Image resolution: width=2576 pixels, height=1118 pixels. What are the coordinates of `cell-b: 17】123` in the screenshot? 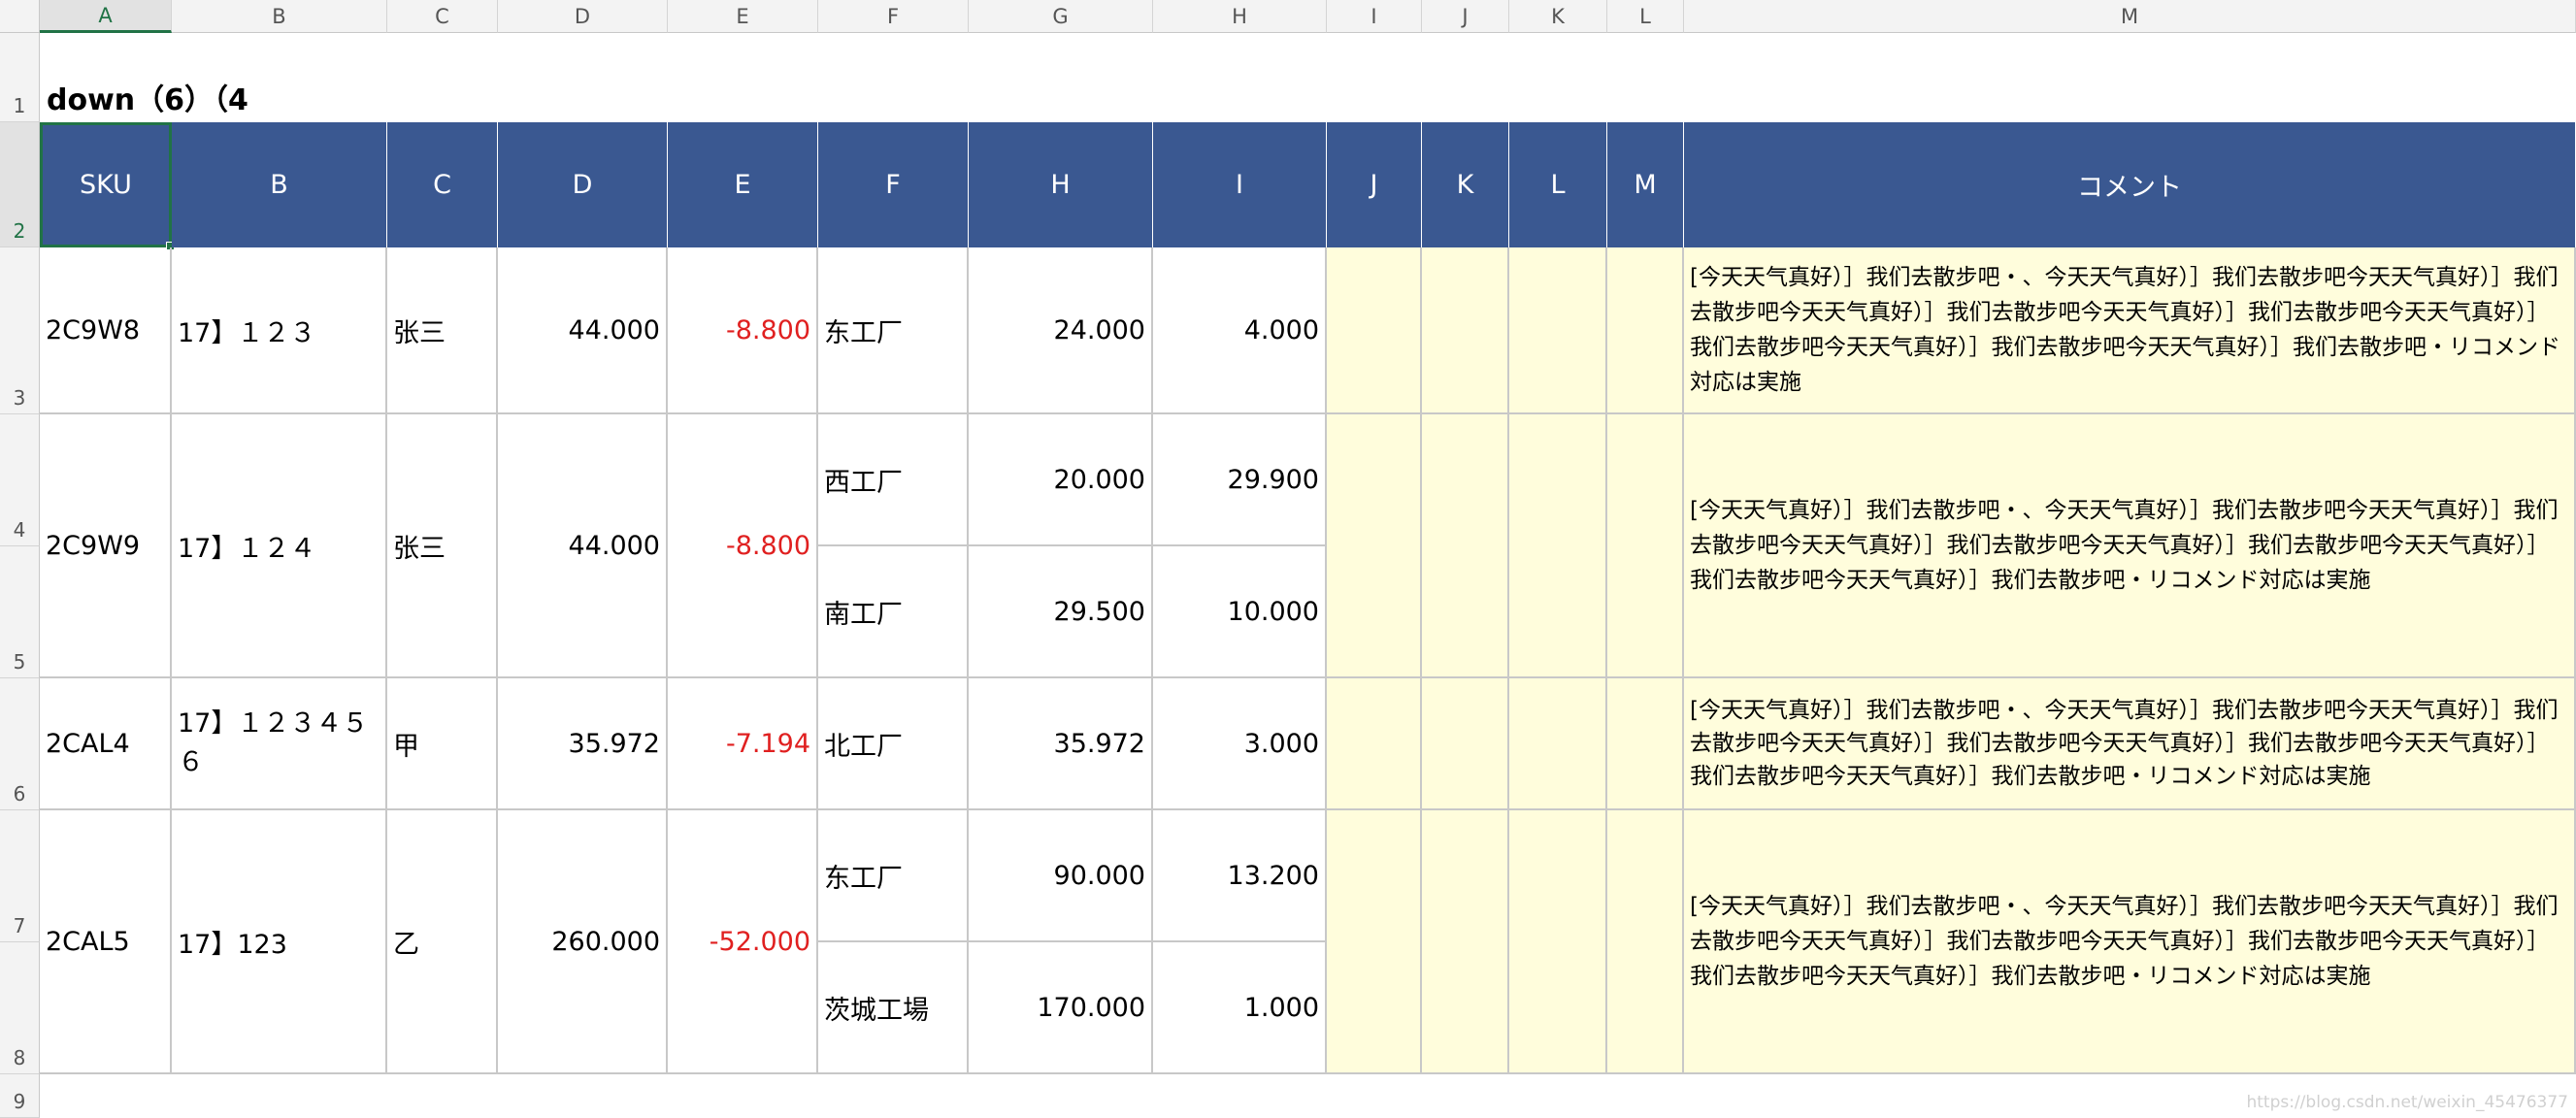 It's located at (279, 942).